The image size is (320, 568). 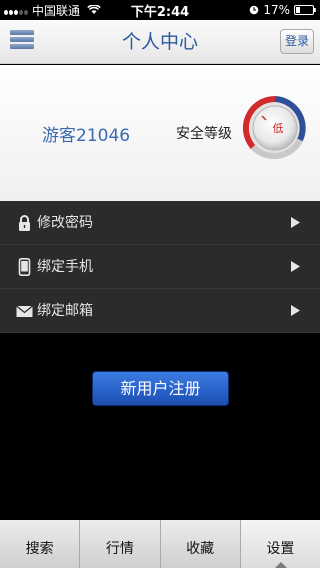 What do you see at coordinates (94, 9) in the screenshot?
I see `wifi-icon` at bounding box center [94, 9].